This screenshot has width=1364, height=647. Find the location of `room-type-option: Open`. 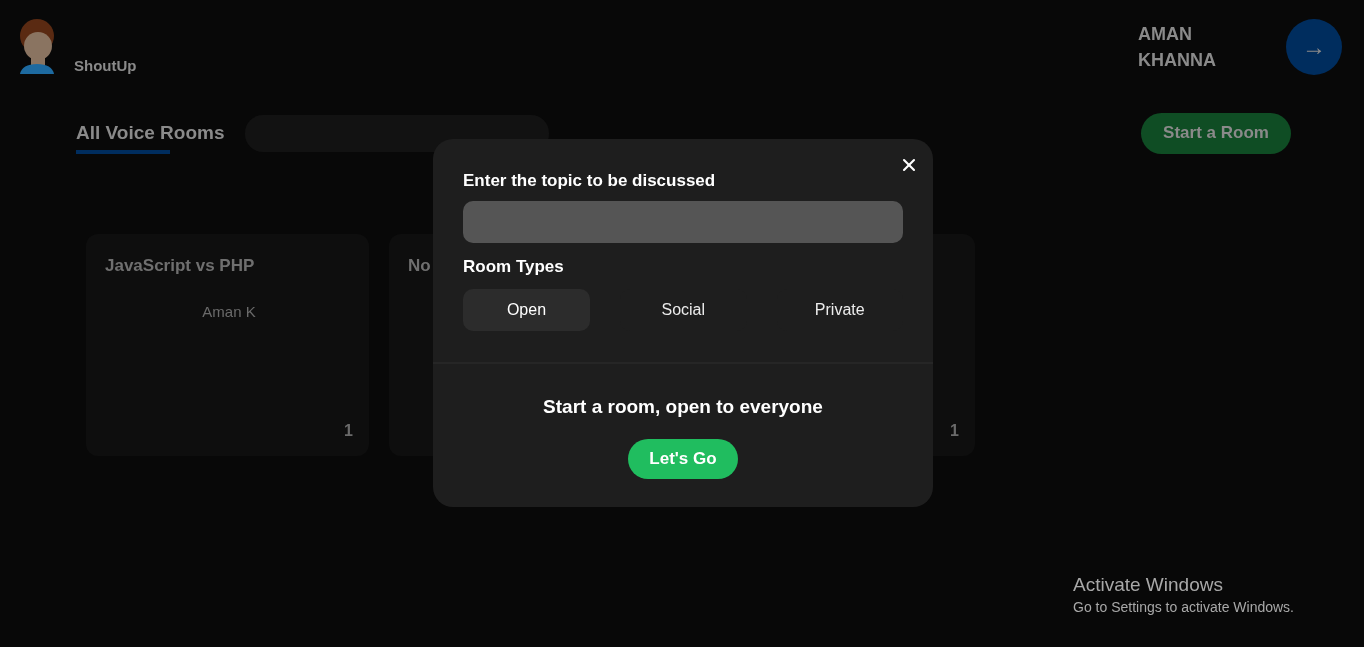

room-type-option: Open is located at coordinates (526, 310).